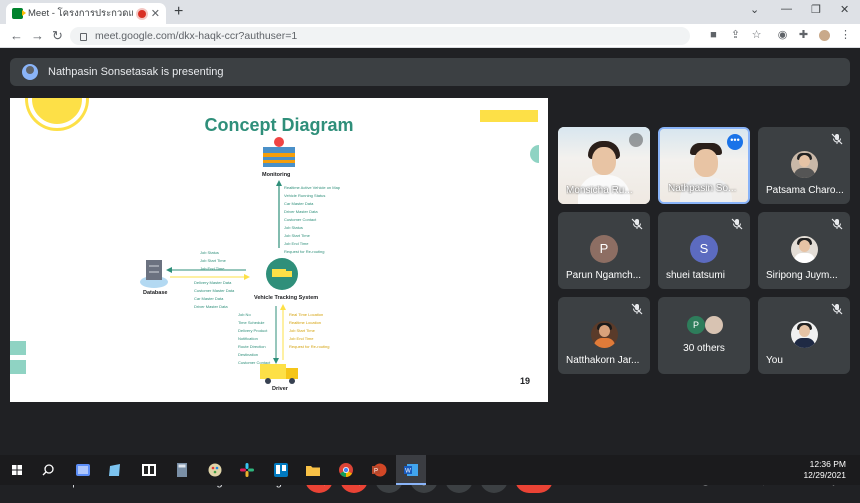 The width and height of the screenshot is (860, 503). I want to click on concept-diagram, so click(219, 260).